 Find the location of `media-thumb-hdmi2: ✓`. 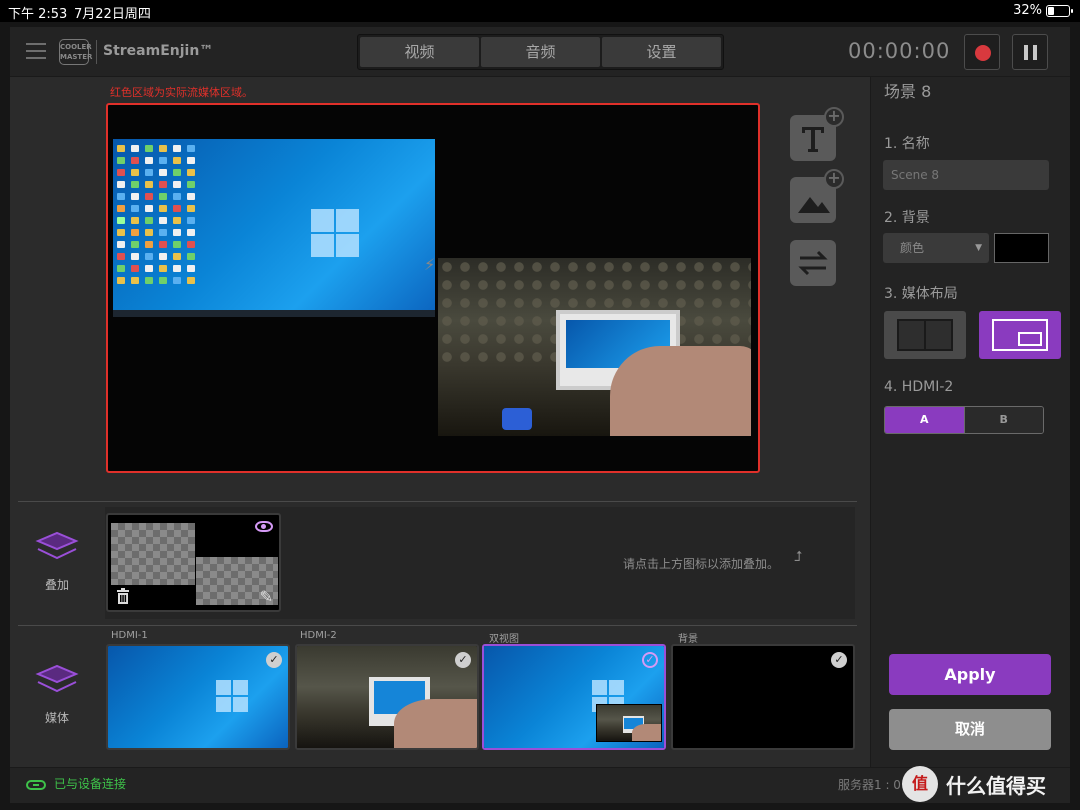

media-thumb-hdmi2: ✓ is located at coordinates (387, 697).